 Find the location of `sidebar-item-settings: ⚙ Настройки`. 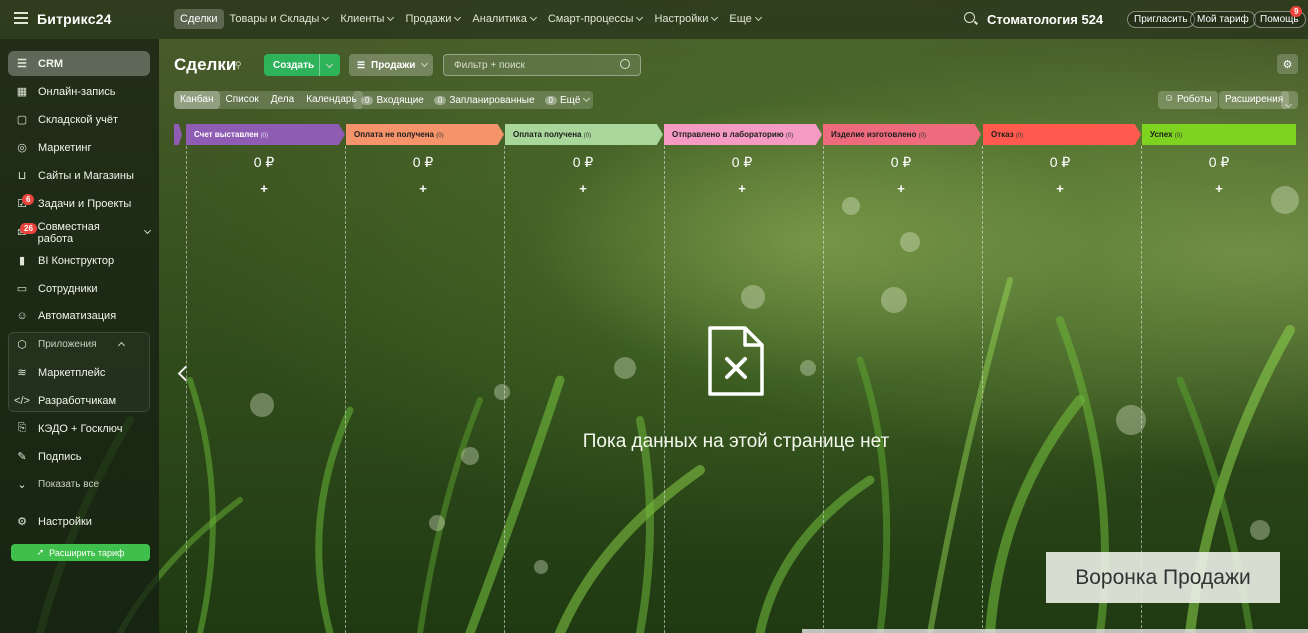

sidebar-item-settings: ⚙ Настройки is located at coordinates (79, 521).